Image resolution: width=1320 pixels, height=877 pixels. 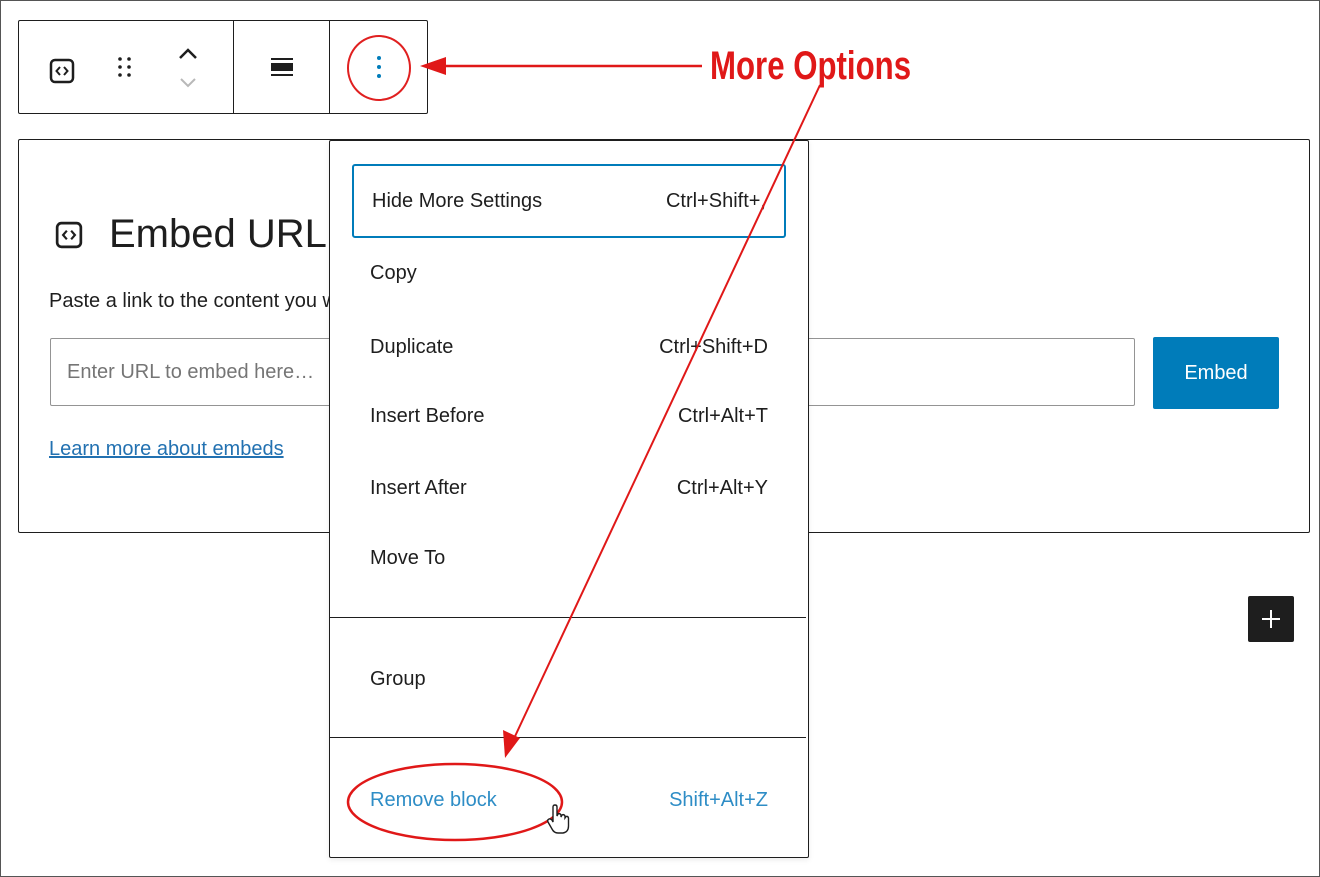 I want to click on annotation-label: More Options, so click(x=811, y=66).